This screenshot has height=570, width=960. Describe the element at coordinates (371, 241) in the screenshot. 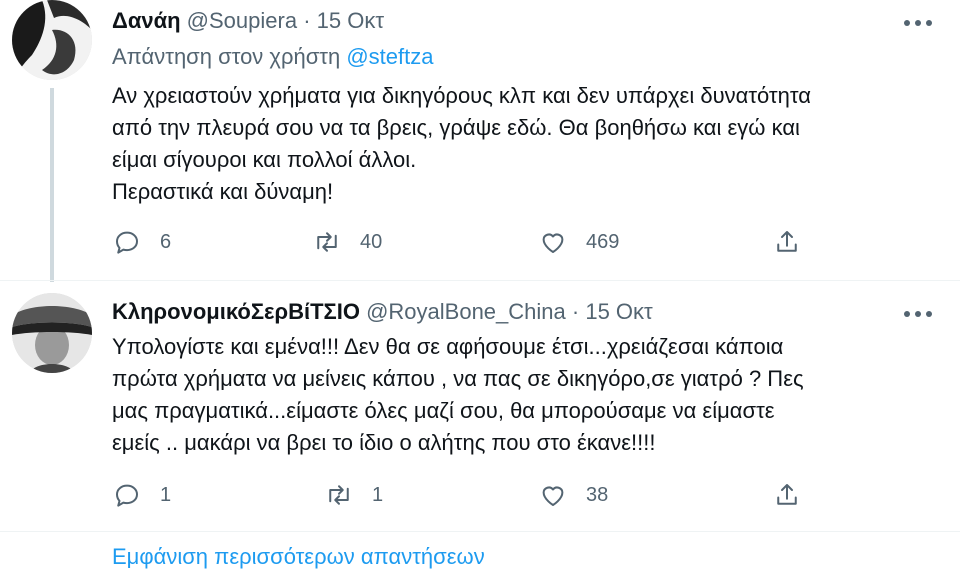

I see `retweet-count: 40` at that location.